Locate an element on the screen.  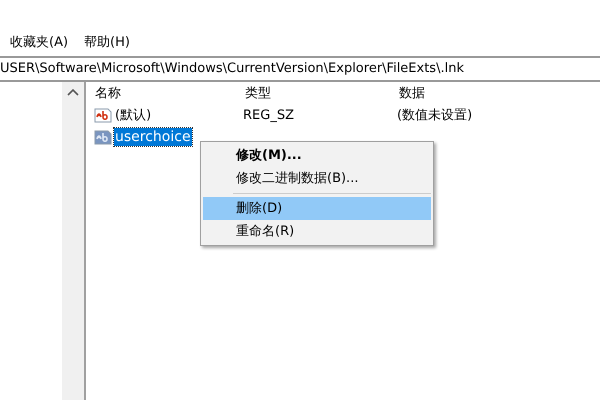
value-name: userchoice is located at coordinates (153, 137).